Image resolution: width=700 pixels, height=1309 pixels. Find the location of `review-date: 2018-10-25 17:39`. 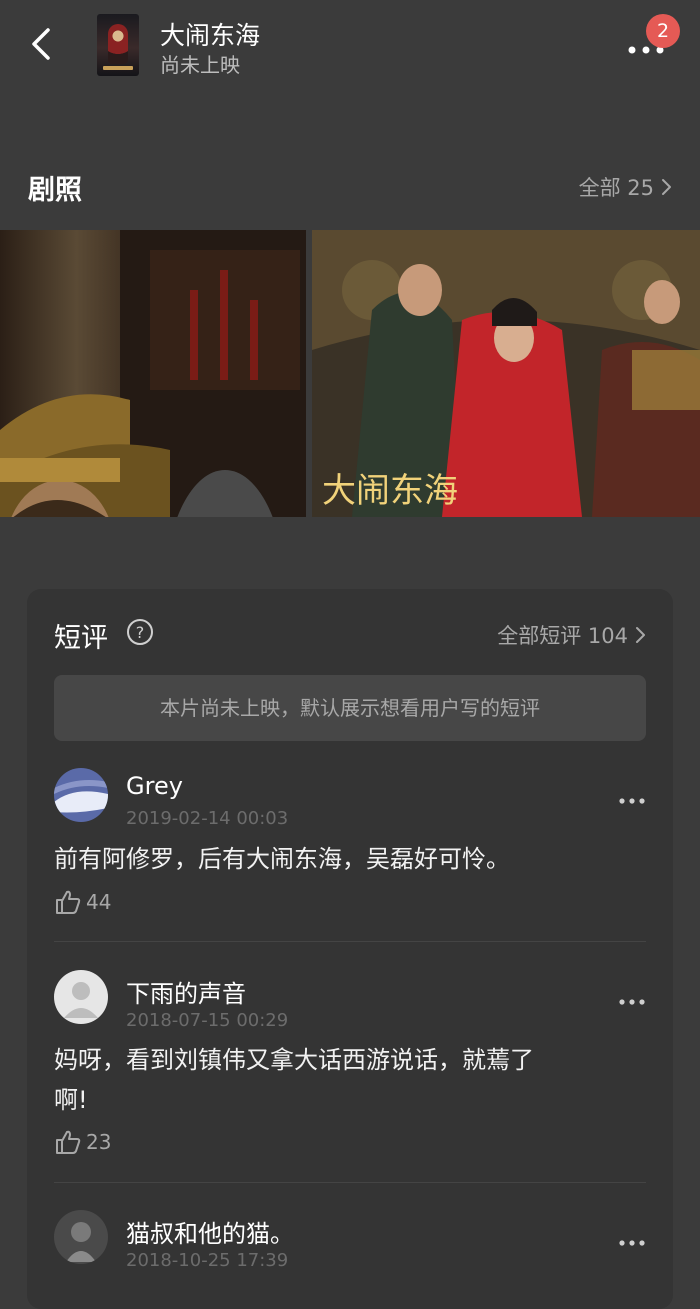

review-date: 2018-10-25 17:39 is located at coordinates (207, 1260).